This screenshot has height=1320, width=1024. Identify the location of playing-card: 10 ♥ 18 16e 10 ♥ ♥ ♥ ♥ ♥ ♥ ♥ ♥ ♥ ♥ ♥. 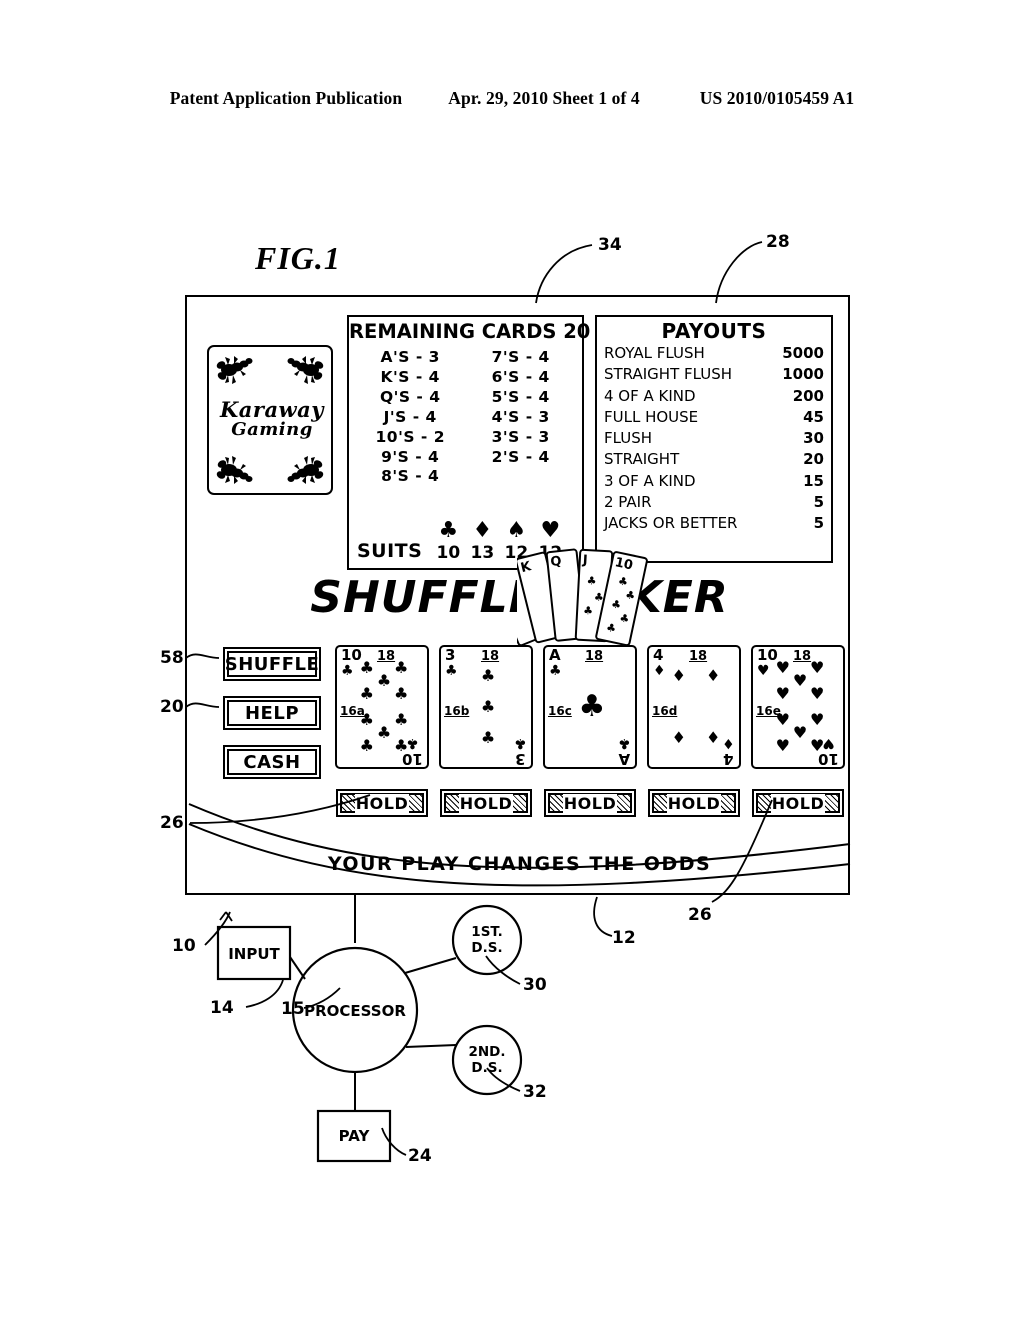
(798, 707).